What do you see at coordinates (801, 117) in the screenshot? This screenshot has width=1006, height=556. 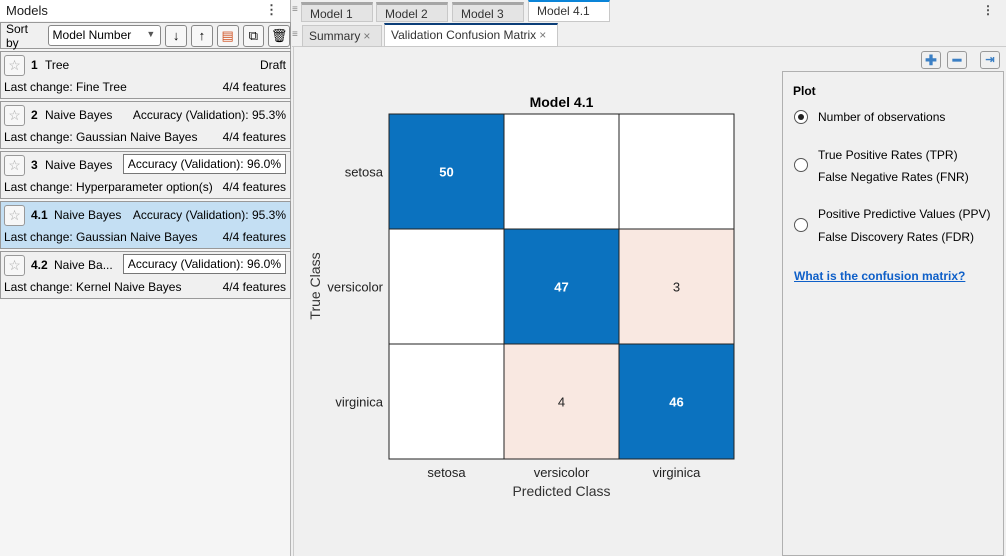 I see `radio-number-of-observations` at bounding box center [801, 117].